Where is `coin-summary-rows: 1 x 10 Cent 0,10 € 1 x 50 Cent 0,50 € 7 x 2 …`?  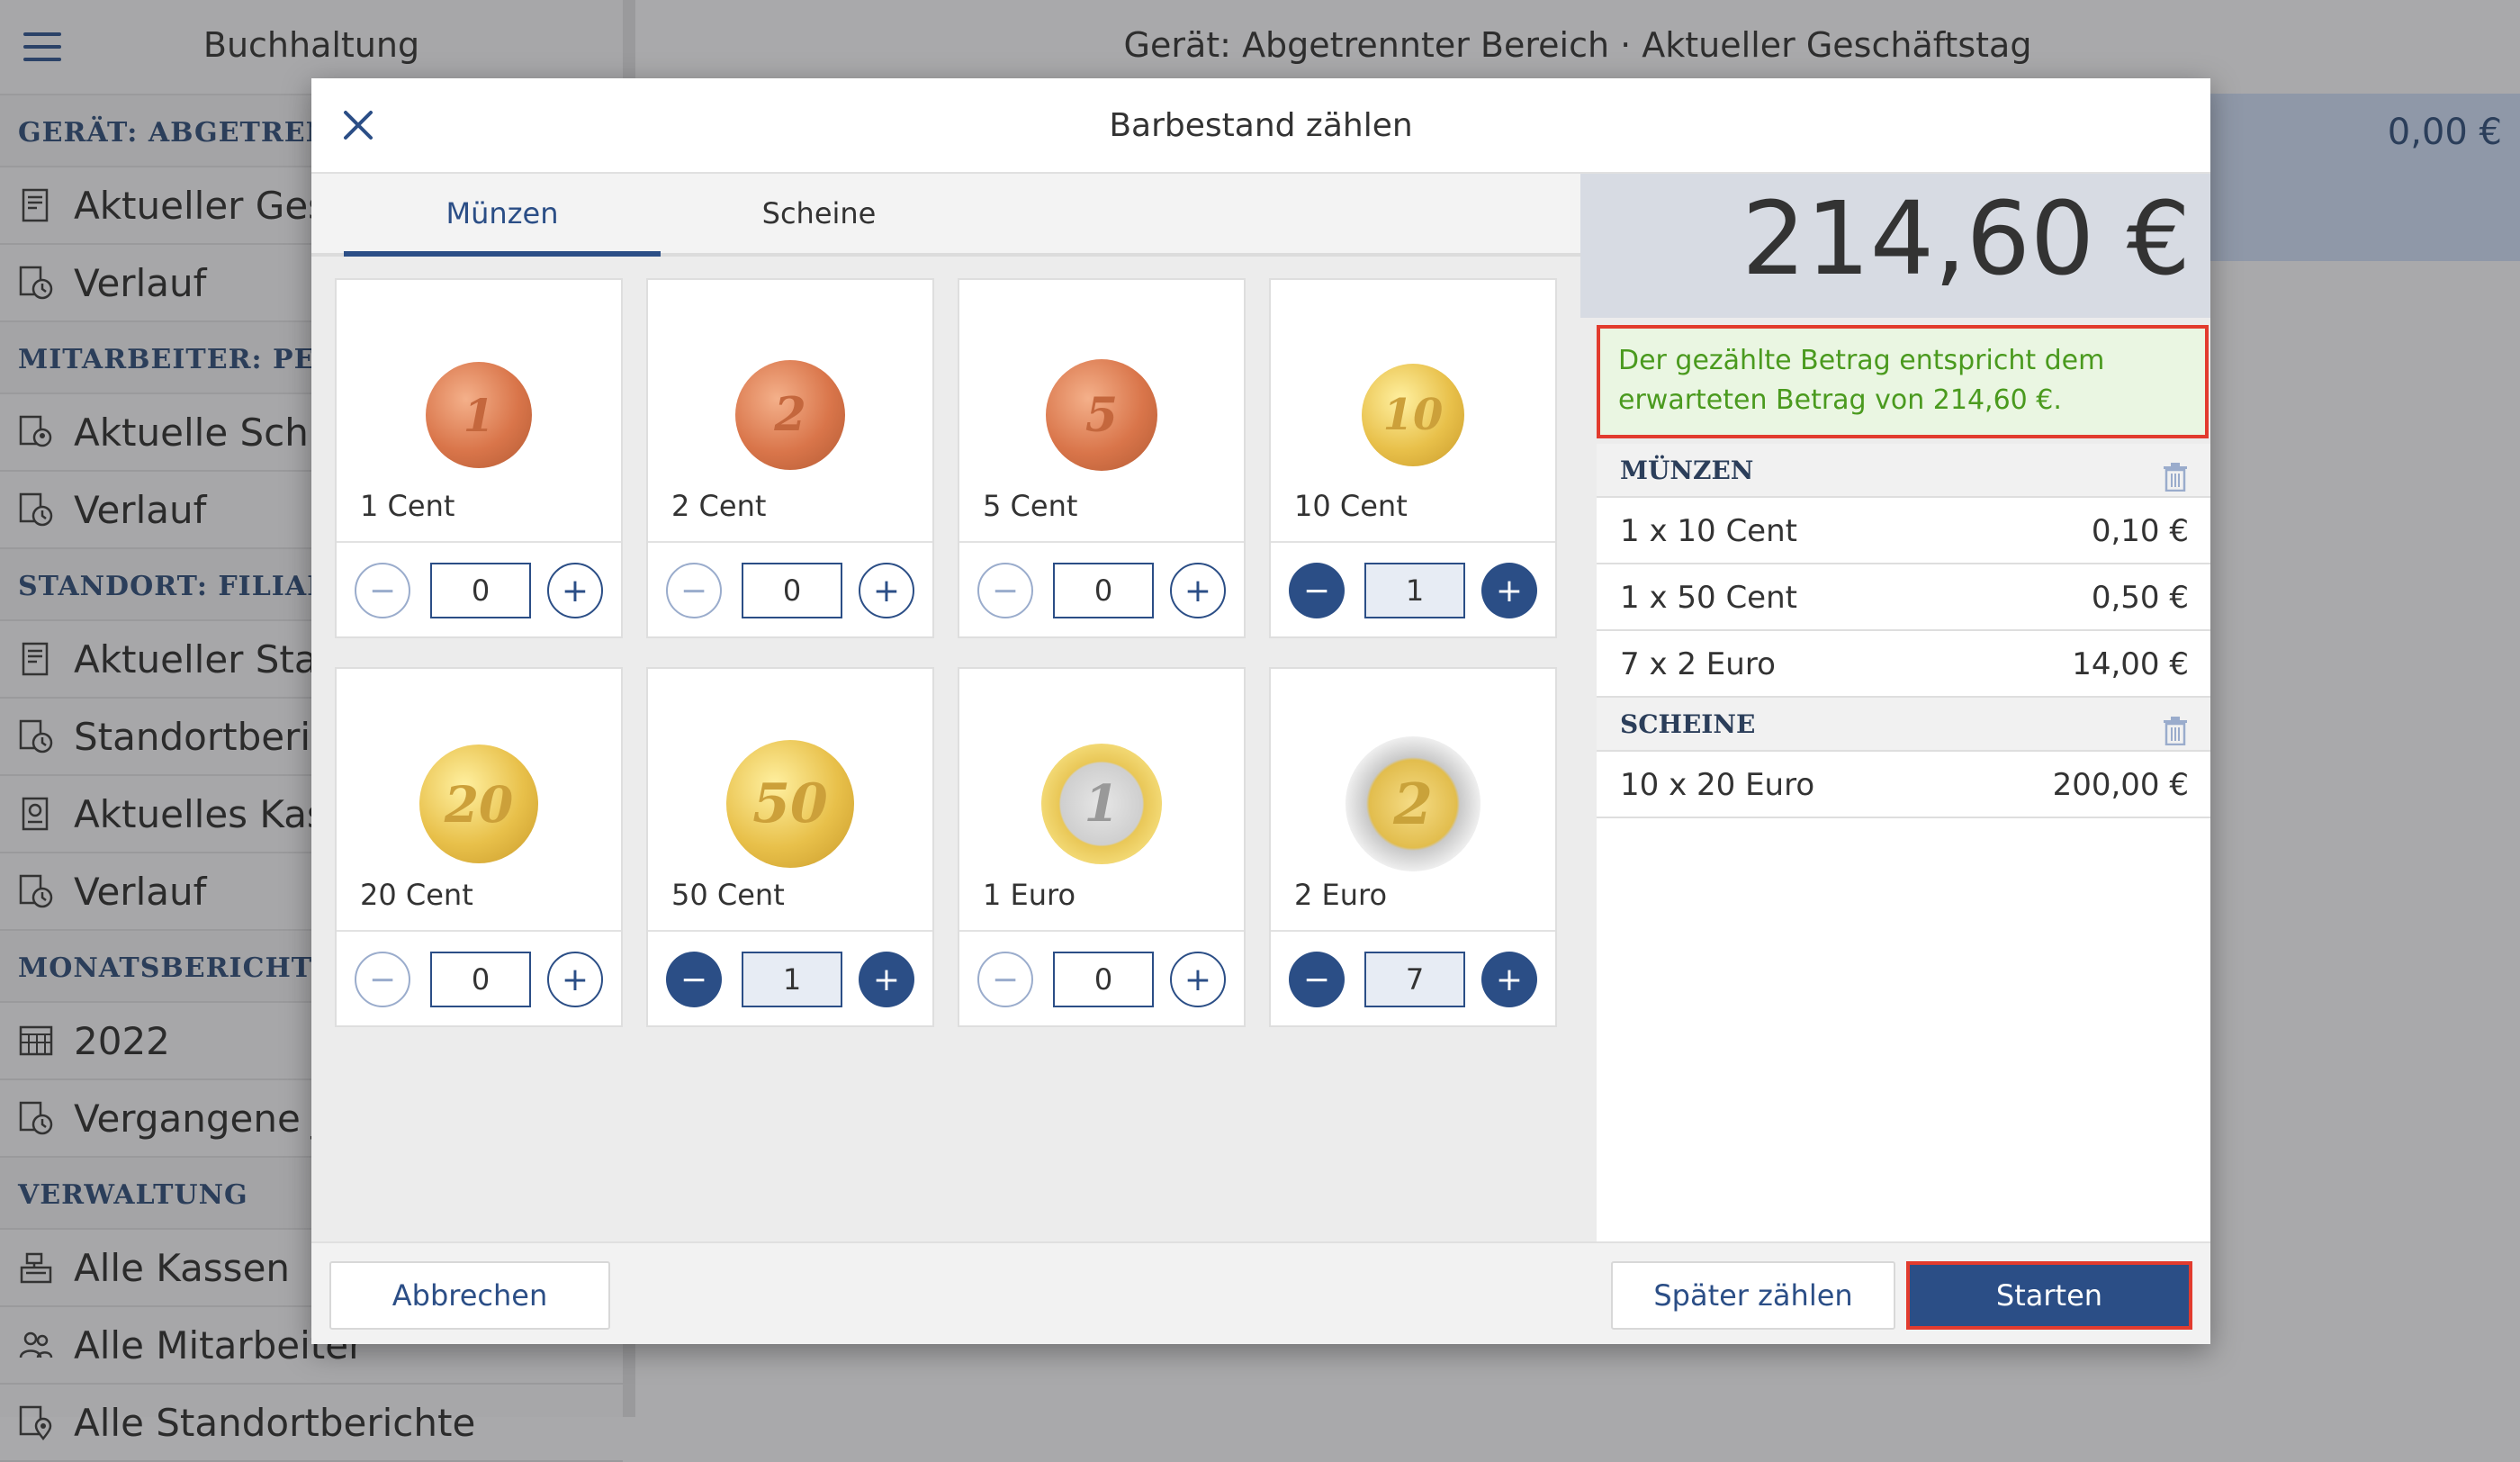
coin-summary-rows: 1 x 10 Cent 0,10 € 1 x 50 Cent 0,50 € 7 x 2 … is located at coordinates (1903, 598).